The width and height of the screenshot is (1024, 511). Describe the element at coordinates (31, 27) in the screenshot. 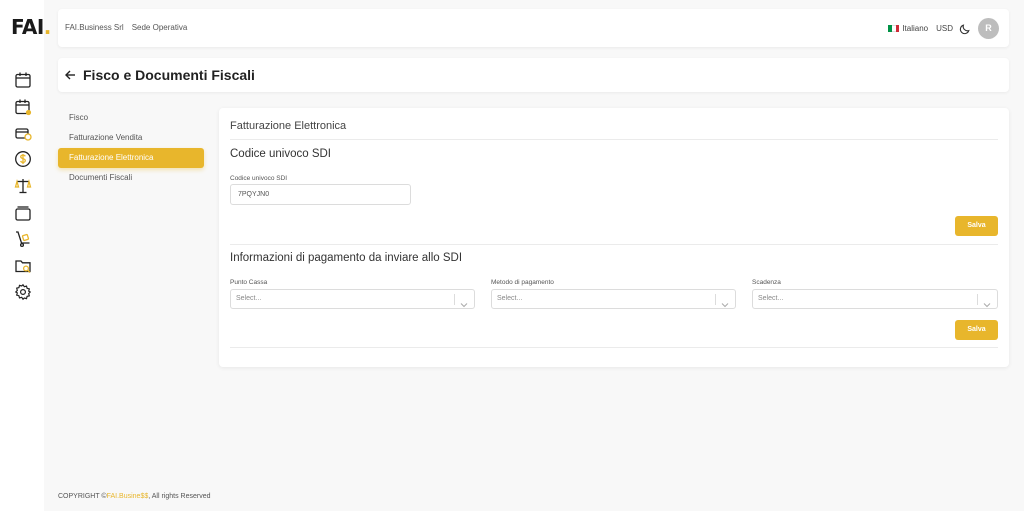

I see `app-logo: FAI.` at that location.